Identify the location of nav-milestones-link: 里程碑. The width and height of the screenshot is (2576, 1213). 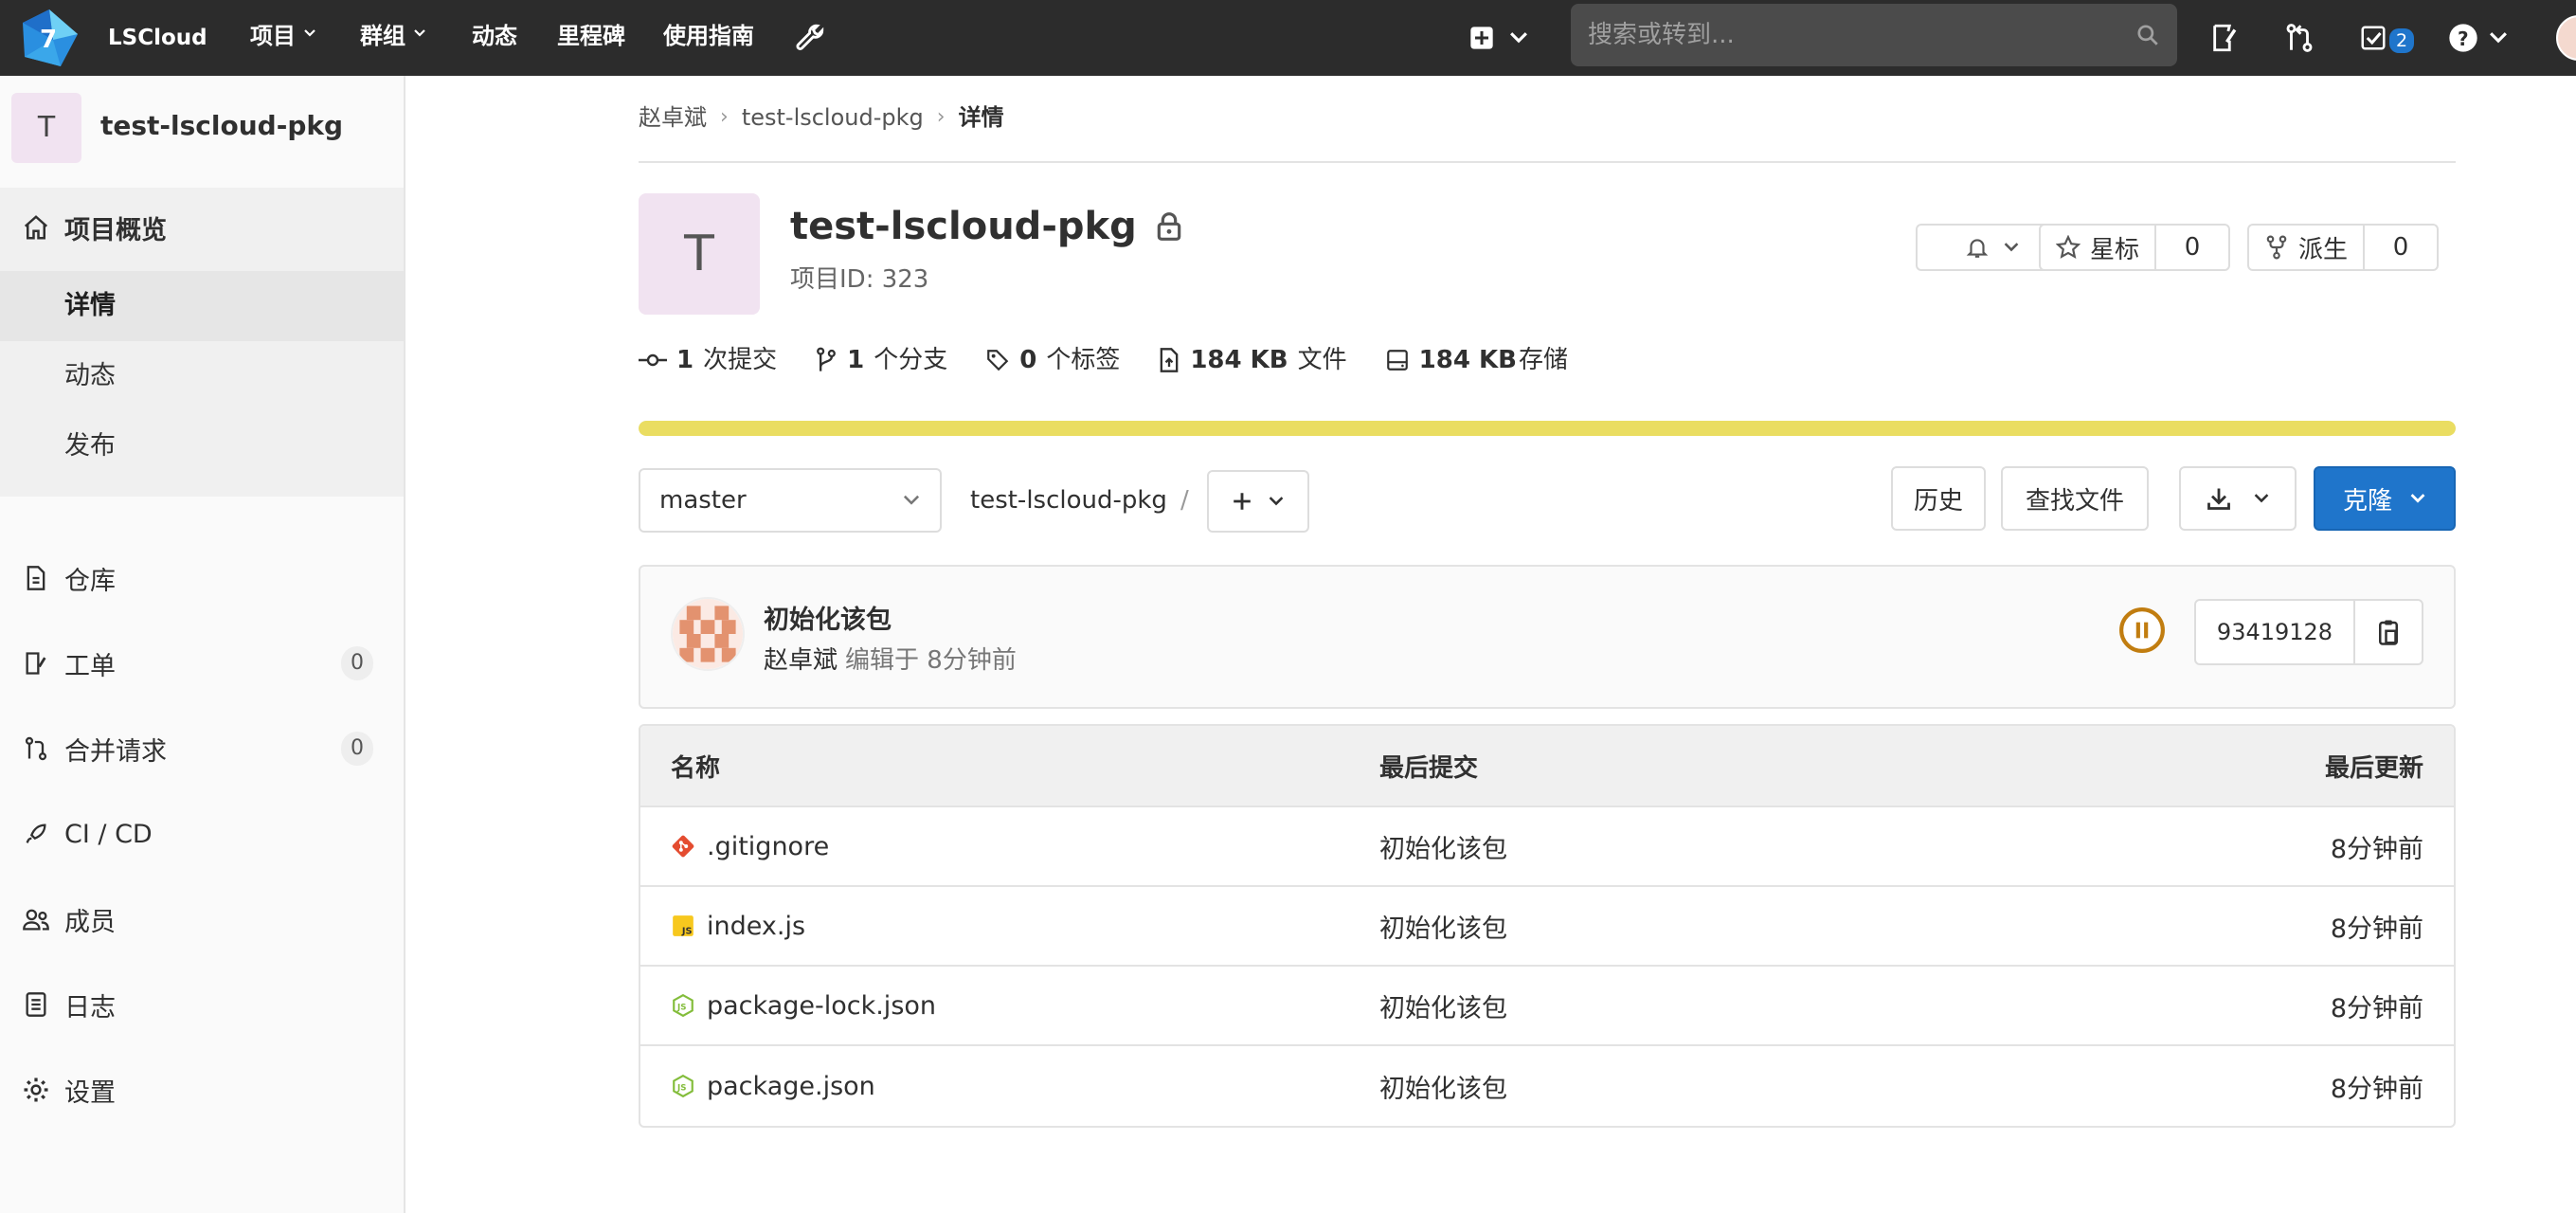
(591, 38).